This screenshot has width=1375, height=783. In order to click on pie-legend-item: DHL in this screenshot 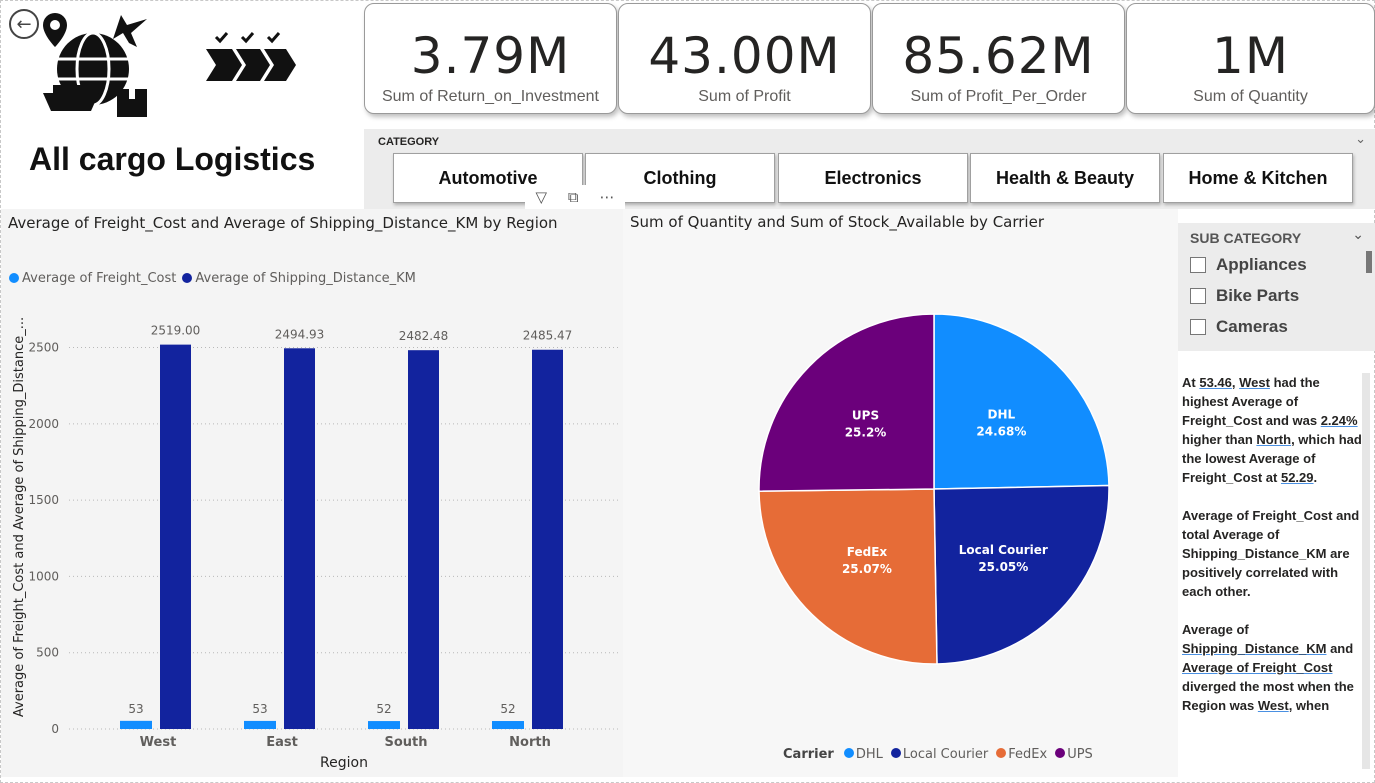, I will do `click(863, 754)`.